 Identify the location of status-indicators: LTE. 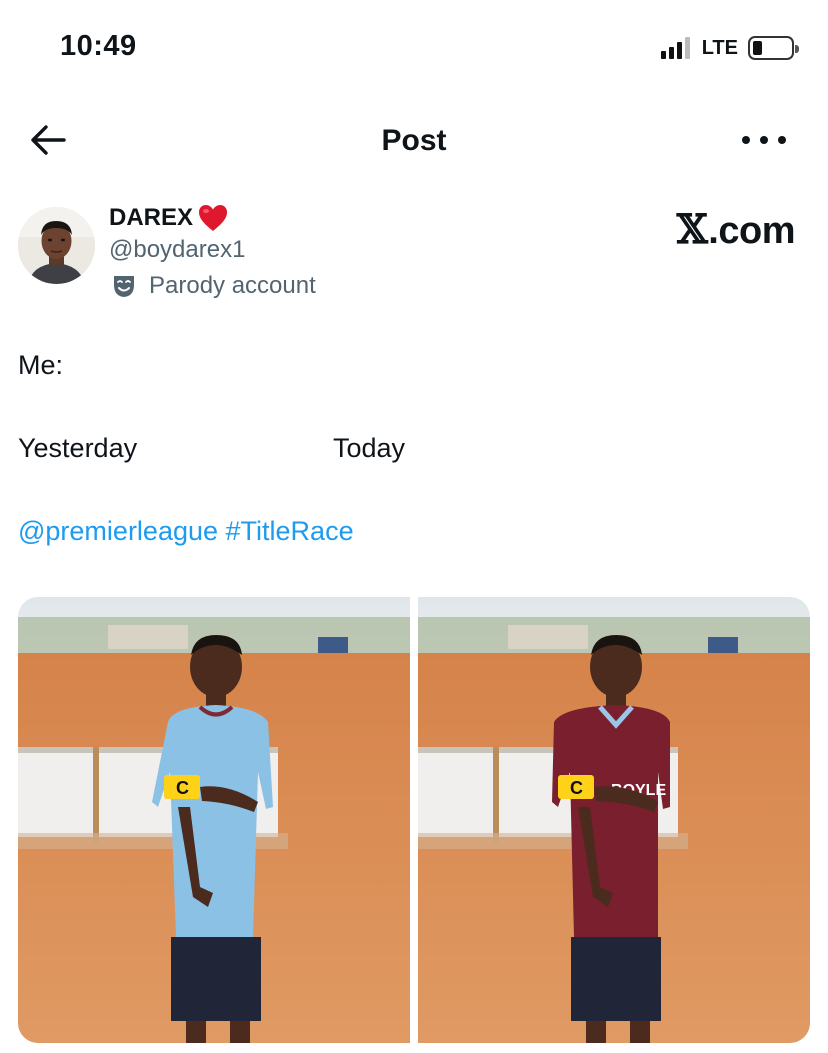
(729, 48).